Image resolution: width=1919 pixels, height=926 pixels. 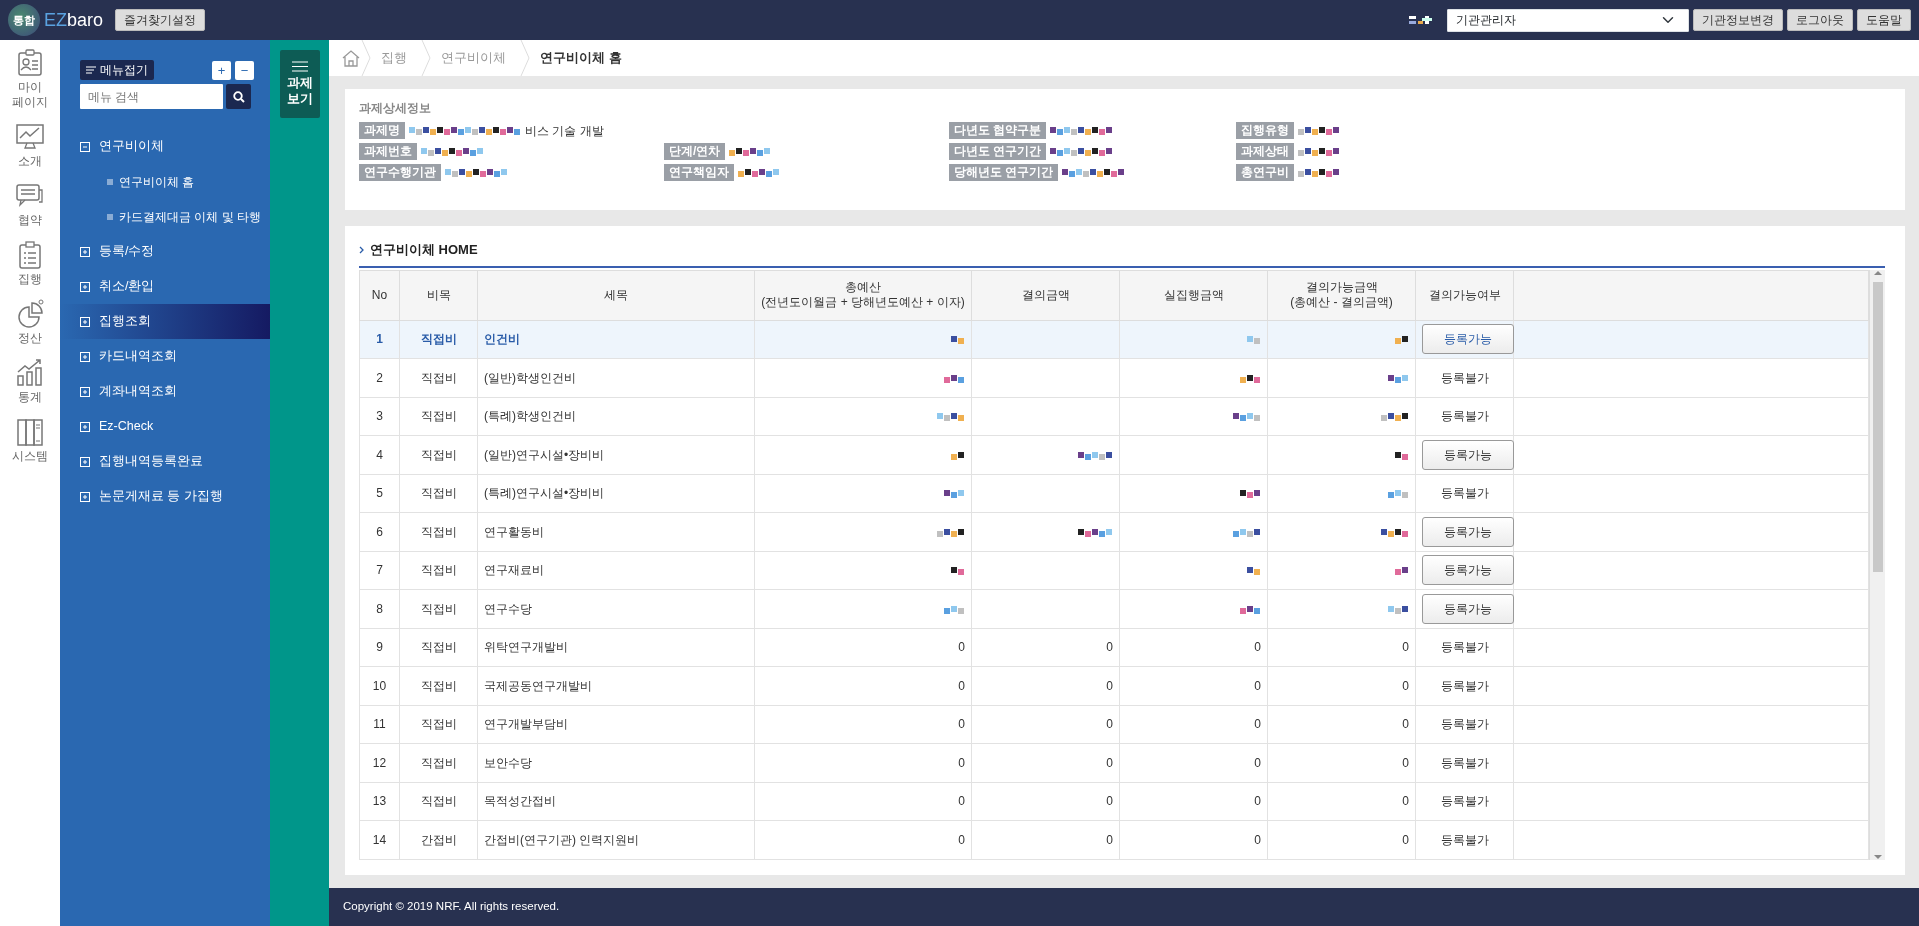 I want to click on column-header: No, so click(x=379, y=295).